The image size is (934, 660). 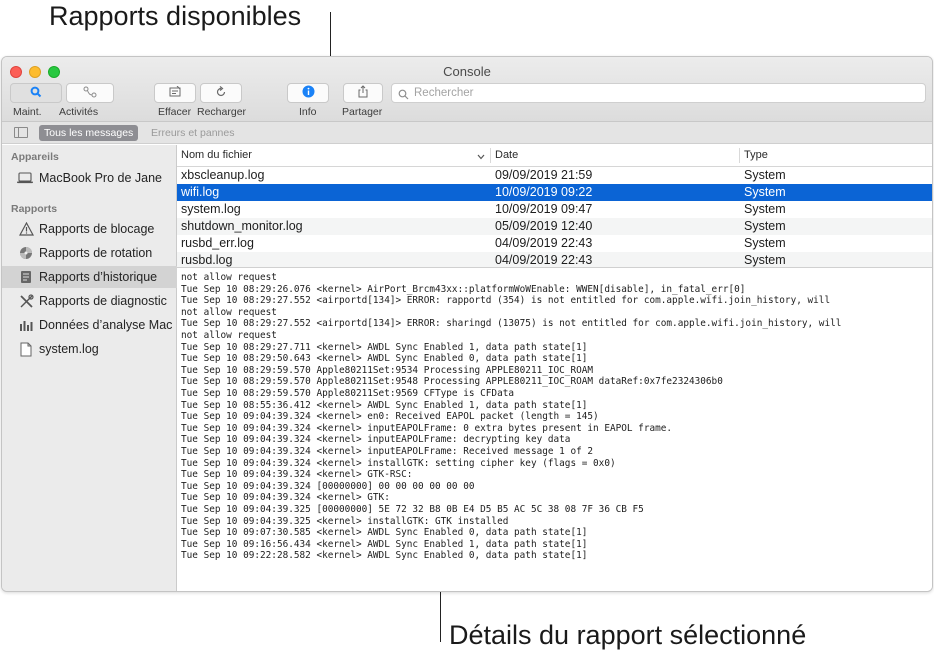 I want to click on table-row: rusbd_err.log 04/09/2019 22:43 System, so click(x=554, y=243).